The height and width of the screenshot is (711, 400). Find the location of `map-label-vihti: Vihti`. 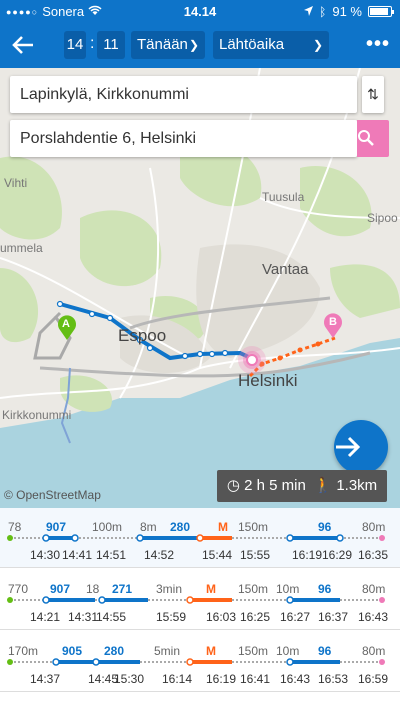

map-label-vihti: Vihti is located at coordinates (16, 183).